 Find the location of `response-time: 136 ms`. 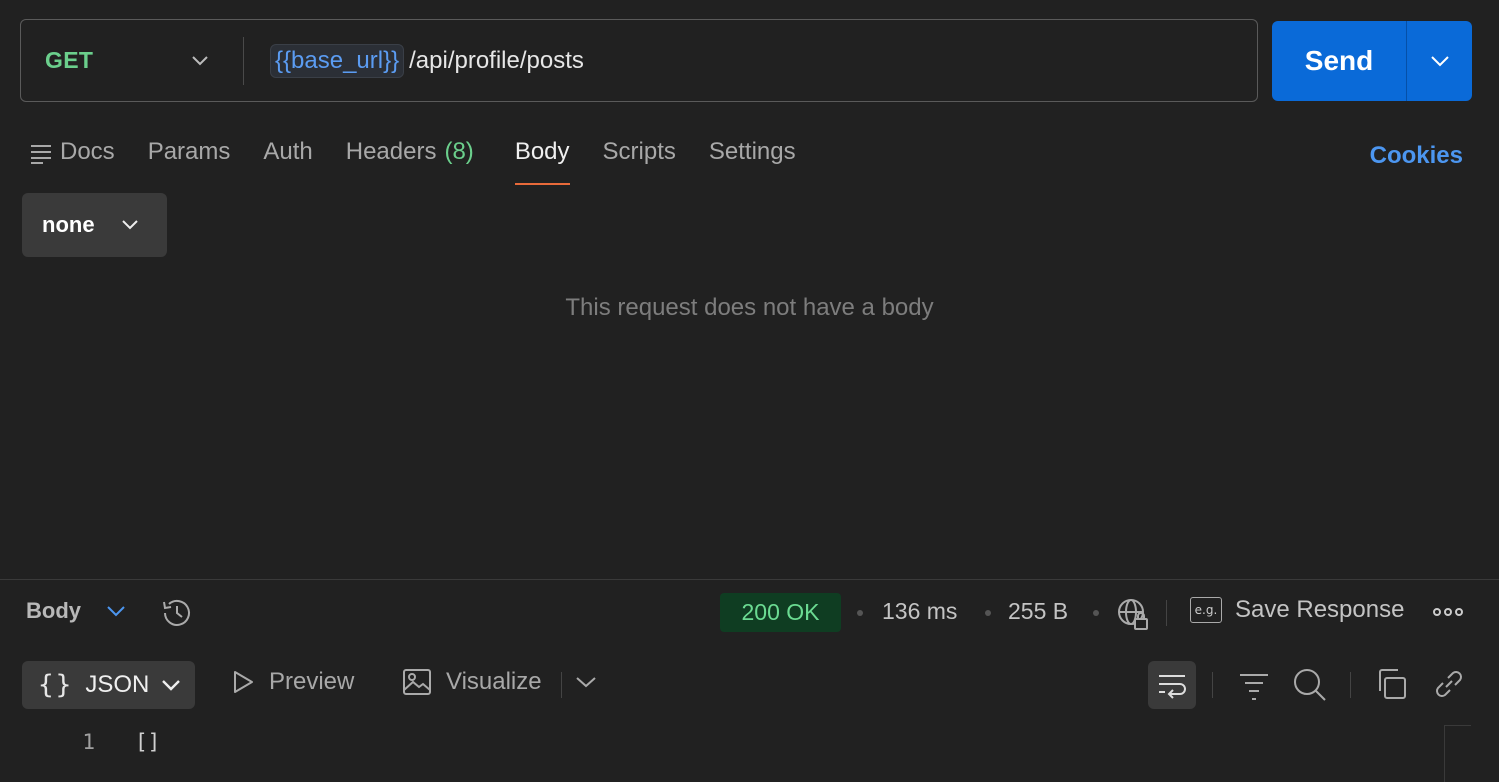

response-time: 136 ms is located at coordinates (919, 611).